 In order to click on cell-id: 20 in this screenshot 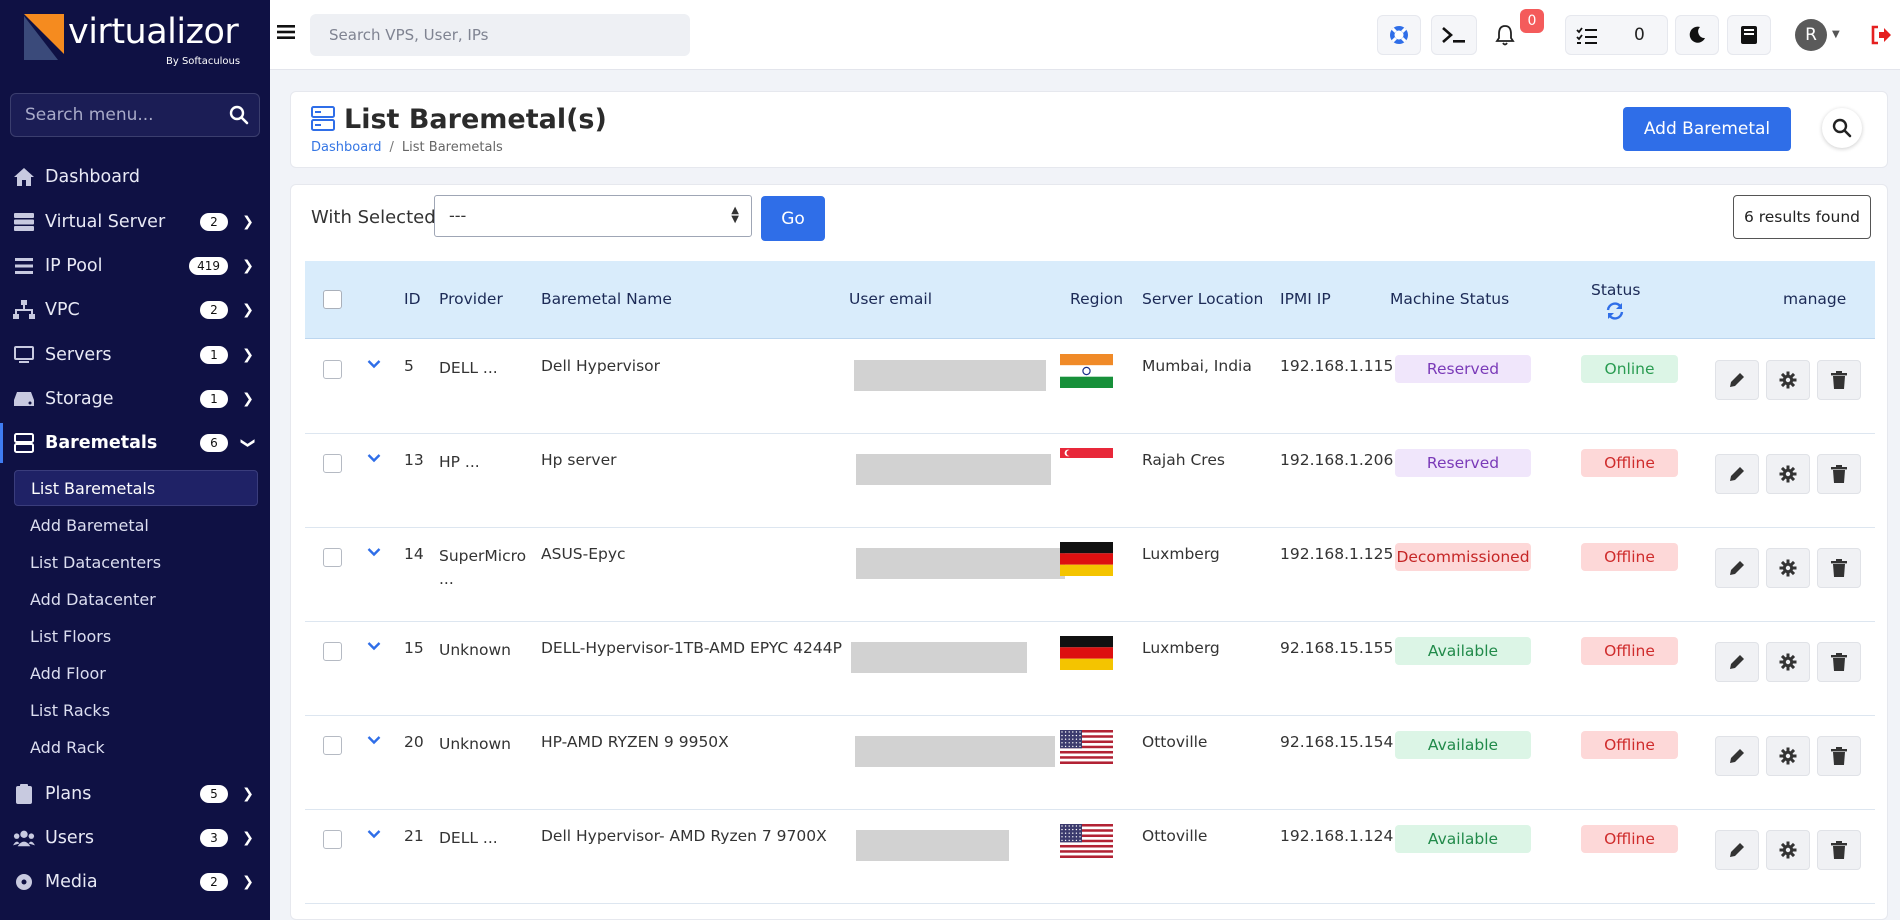, I will do `click(414, 742)`.